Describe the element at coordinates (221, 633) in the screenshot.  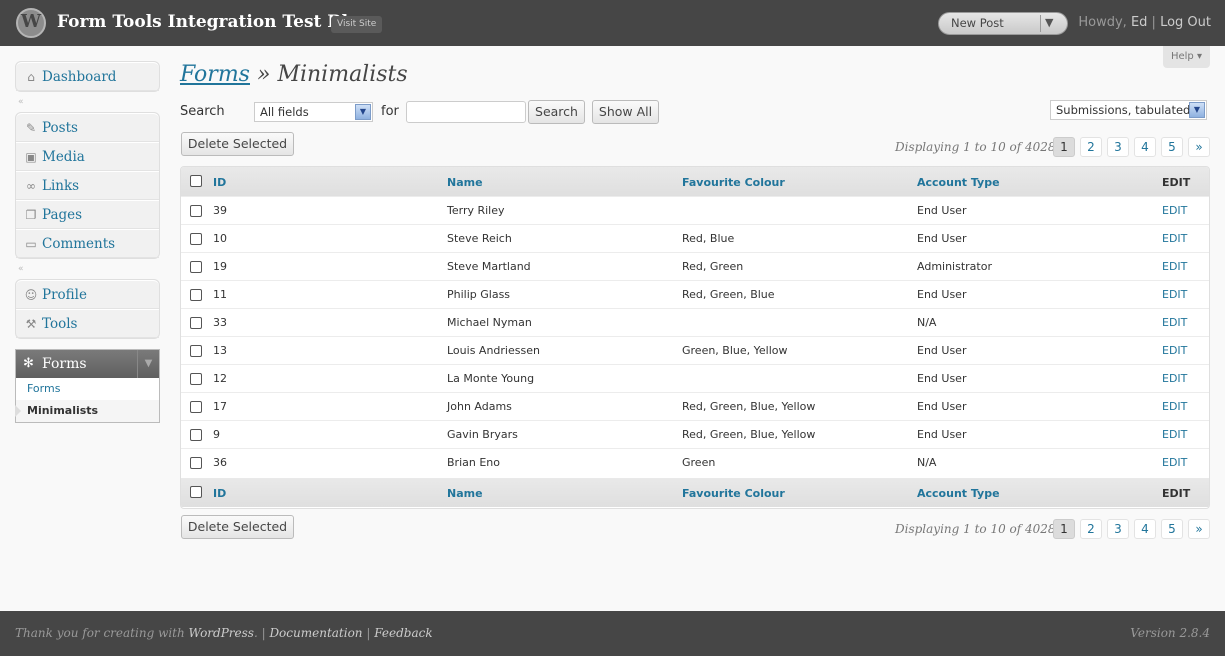
I see `wordpress-link: WordPress` at that location.